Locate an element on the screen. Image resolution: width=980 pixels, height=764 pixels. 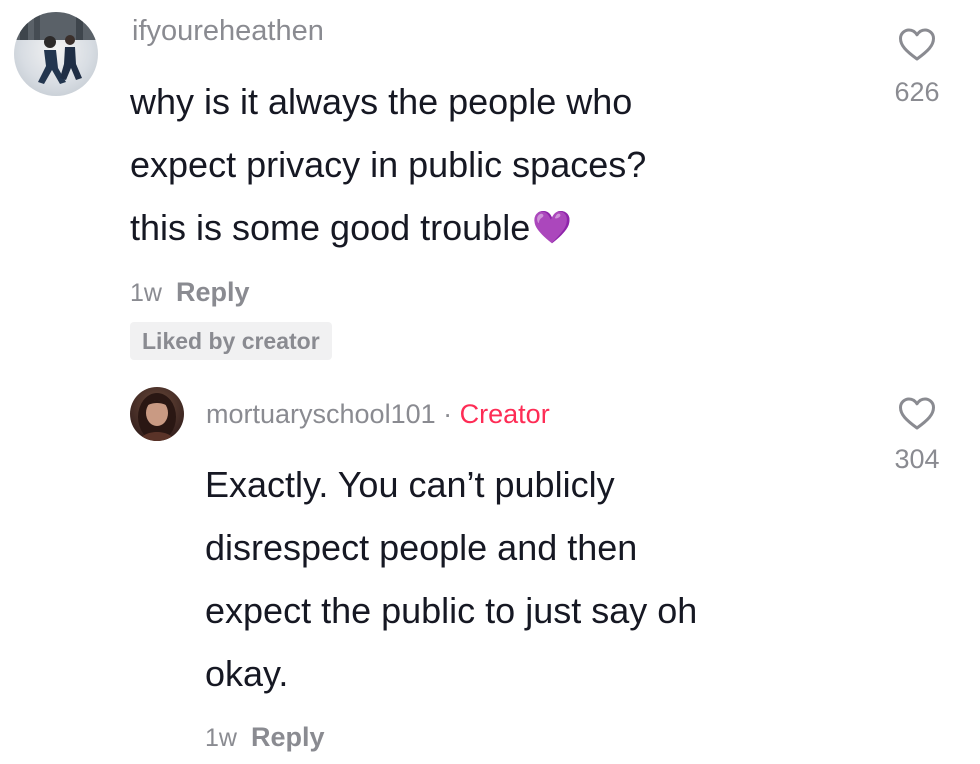
comment-line-with-emoji: this is some good trouble💜 is located at coordinates (490, 227).